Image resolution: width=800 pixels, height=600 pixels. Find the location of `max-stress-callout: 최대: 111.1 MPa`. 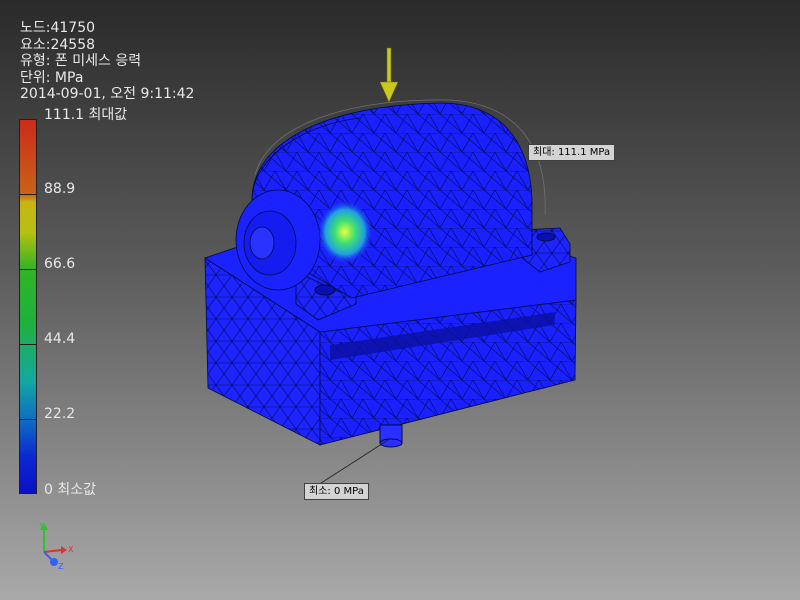

max-stress-callout: 최대: 111.1 MPa is located at coordinates (572, 152).